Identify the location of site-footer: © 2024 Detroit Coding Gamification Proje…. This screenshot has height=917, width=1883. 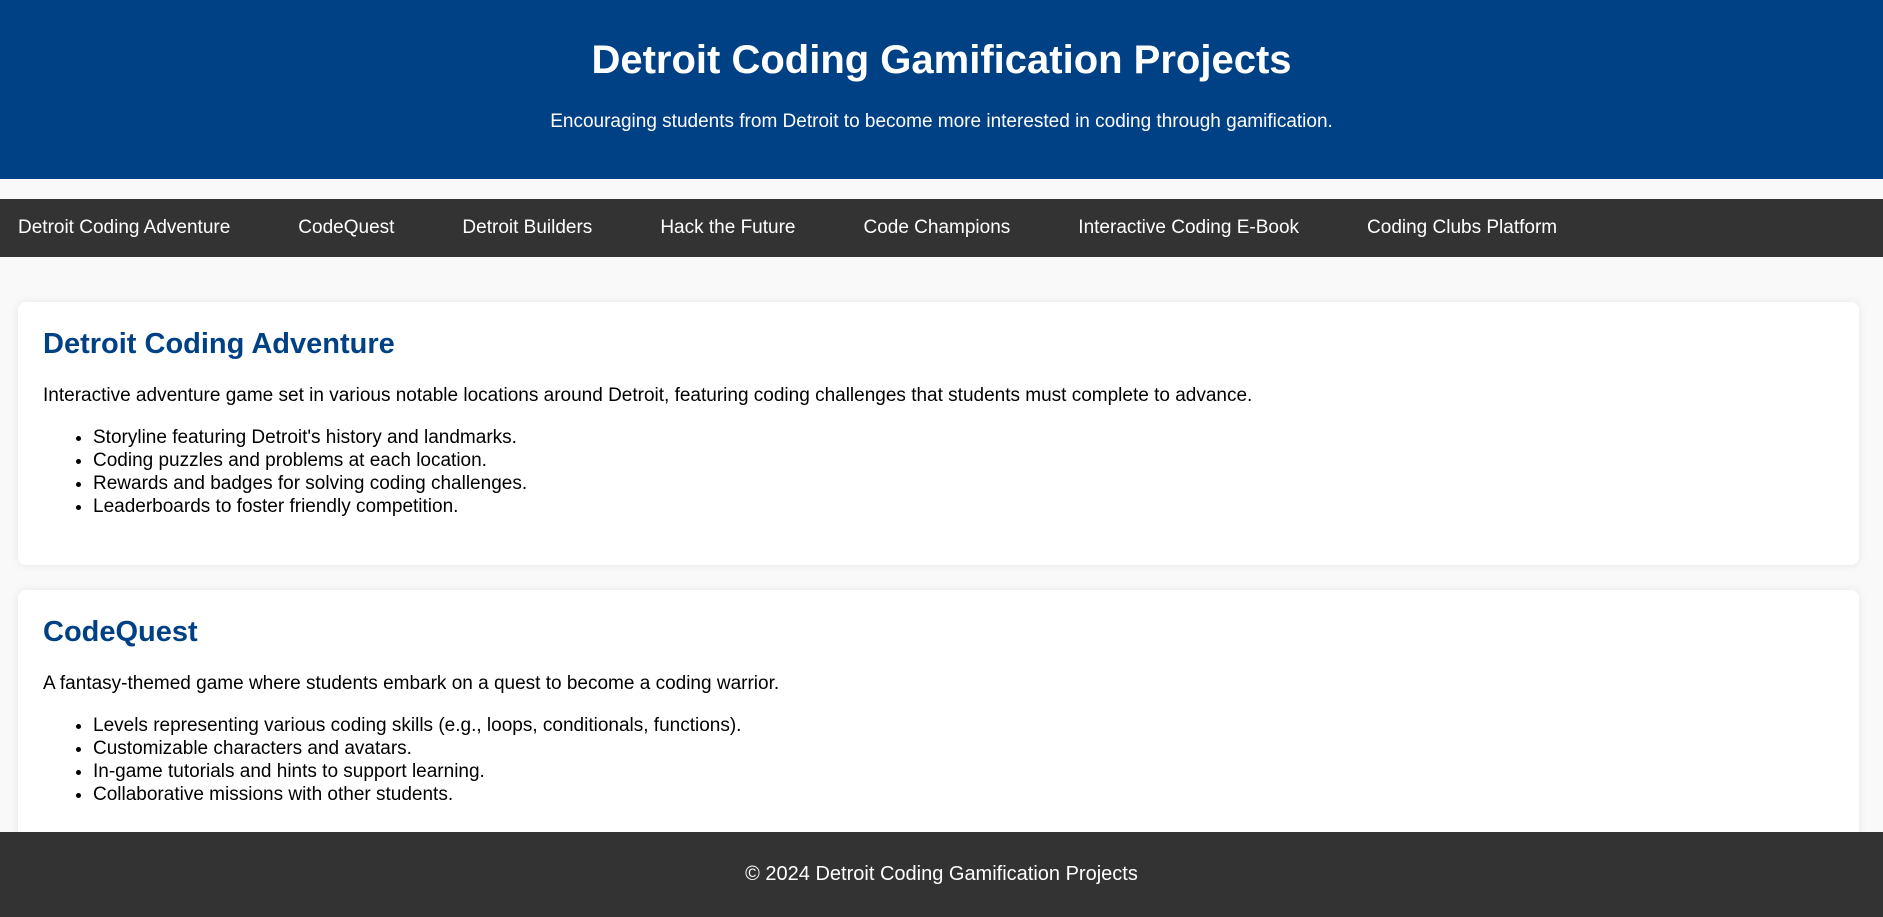
(941, 874).